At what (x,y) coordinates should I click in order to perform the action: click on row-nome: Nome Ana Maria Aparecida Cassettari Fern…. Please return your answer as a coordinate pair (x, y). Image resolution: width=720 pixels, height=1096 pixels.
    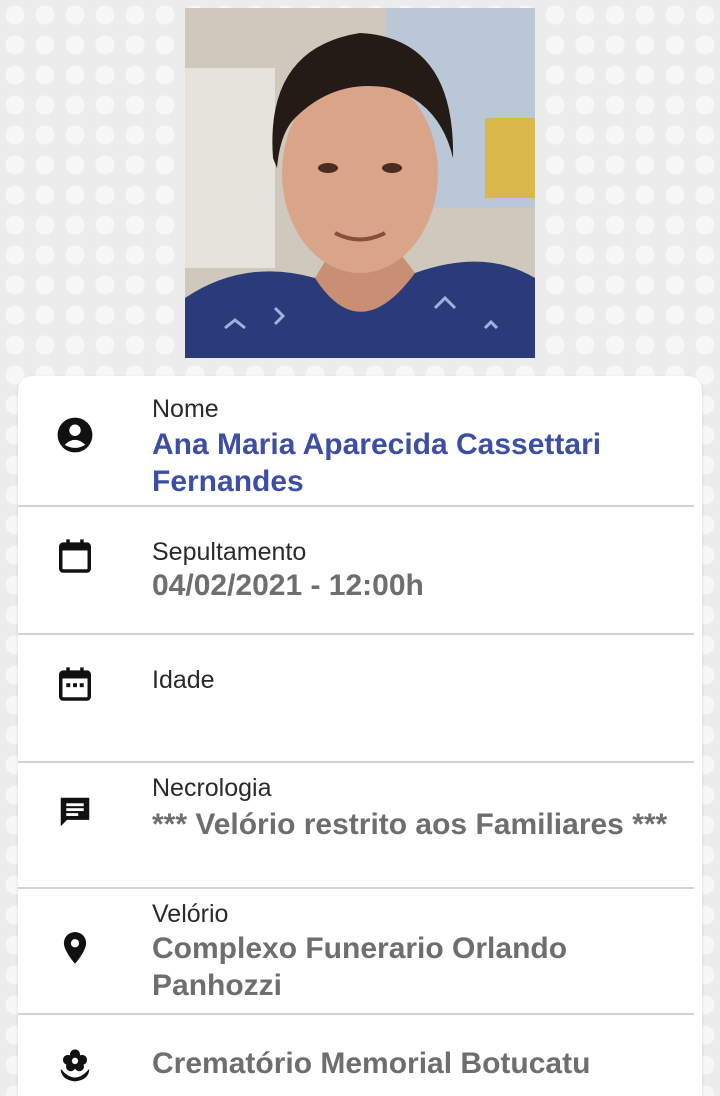
    Looking at the image, I should click on (356, 441).